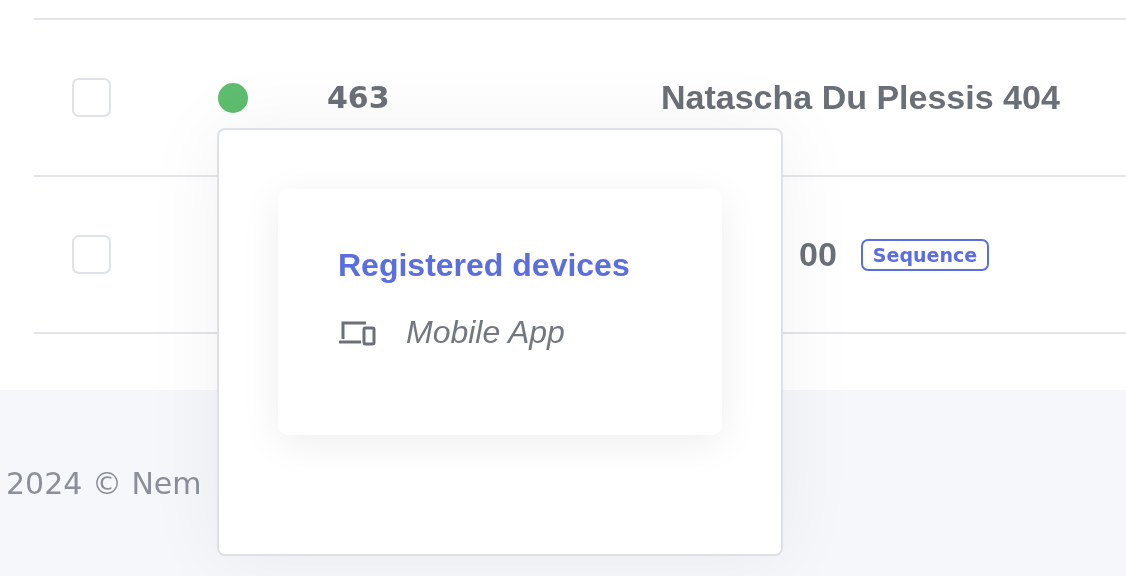 This screenshot has height=576, width=1126. What do you see at coordinates (860, 97) in the screenshot?
I see `name-text: Natascha Du Plessis 404` at bounding box center [860, 97].